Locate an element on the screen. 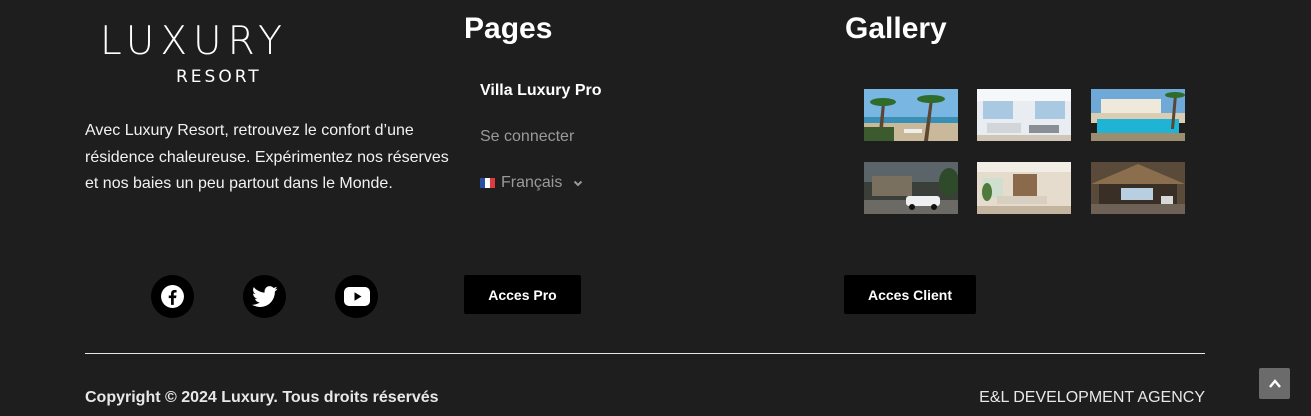  youtube-link is located at coordinates (356, 296).